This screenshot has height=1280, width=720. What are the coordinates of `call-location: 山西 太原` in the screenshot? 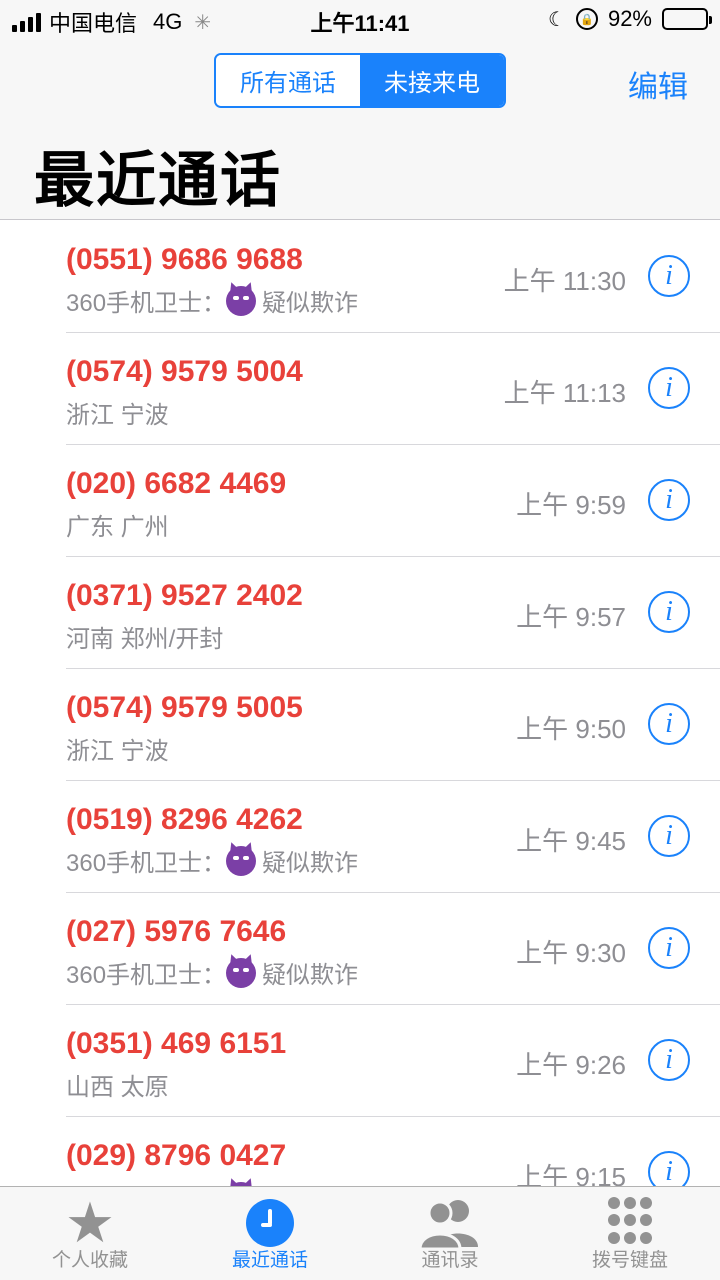 It's located at (117, 1087).